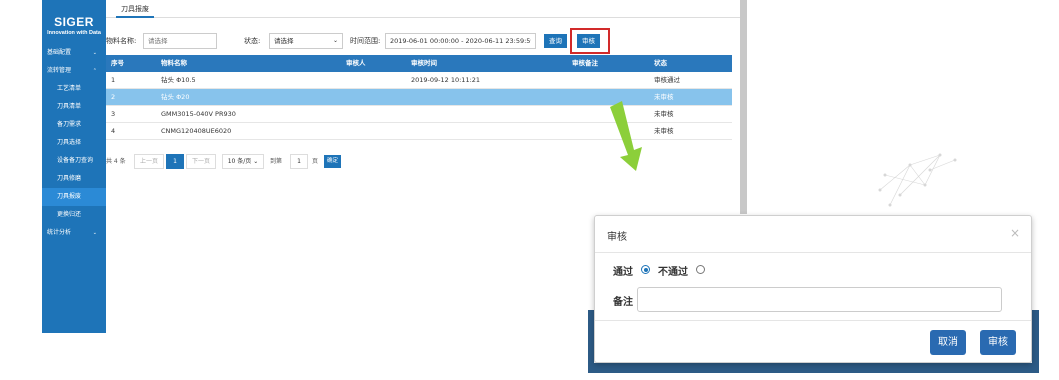 The image size is (1059, 380). I want to click on remark-input, so click(819, 299).